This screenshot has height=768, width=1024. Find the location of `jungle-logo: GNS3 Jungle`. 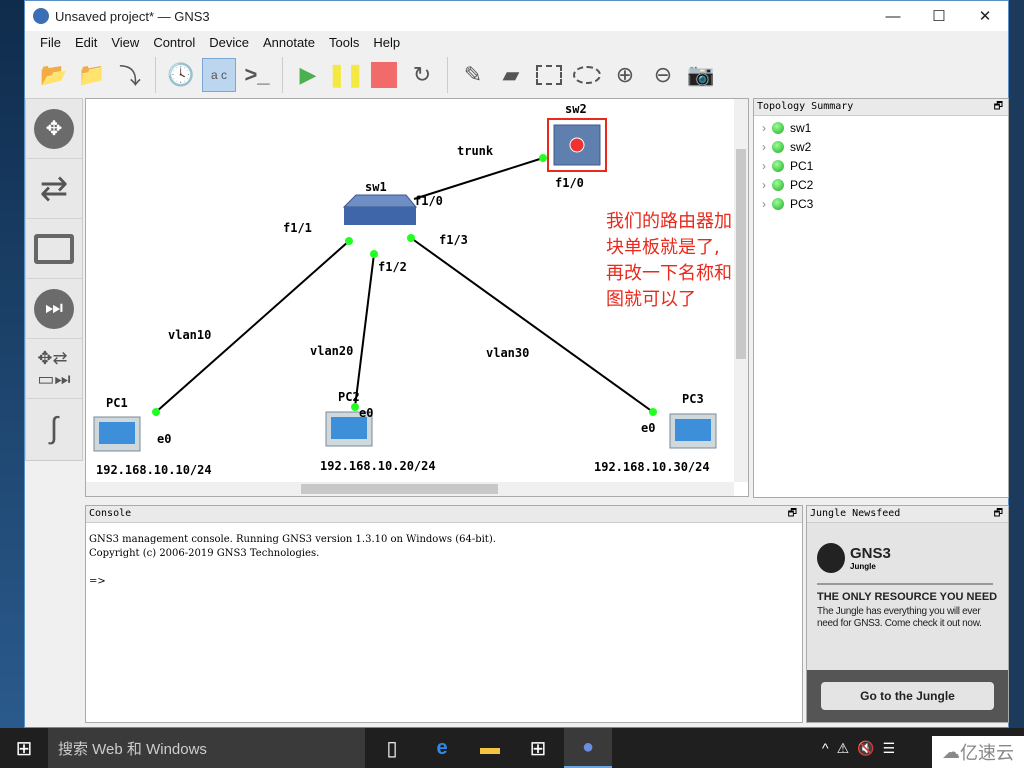

jungle-logo: GNS3 Jungle is located at coordinates (907, 558).